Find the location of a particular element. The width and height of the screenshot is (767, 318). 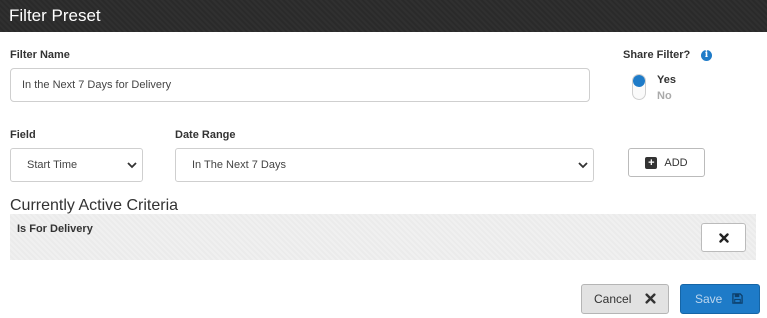

criteria-row: Is For Delivery is located at coordinates (383, 237).